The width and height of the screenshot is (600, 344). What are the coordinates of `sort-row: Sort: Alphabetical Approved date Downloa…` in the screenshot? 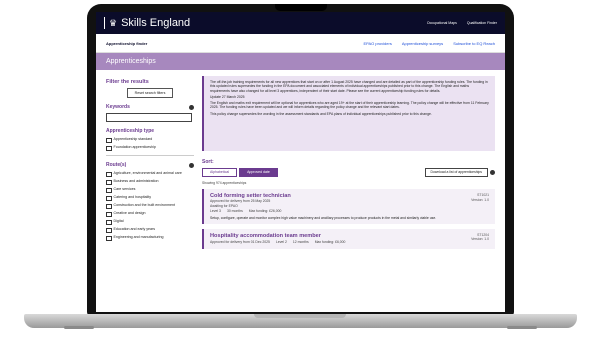 It's located at (348, 168).